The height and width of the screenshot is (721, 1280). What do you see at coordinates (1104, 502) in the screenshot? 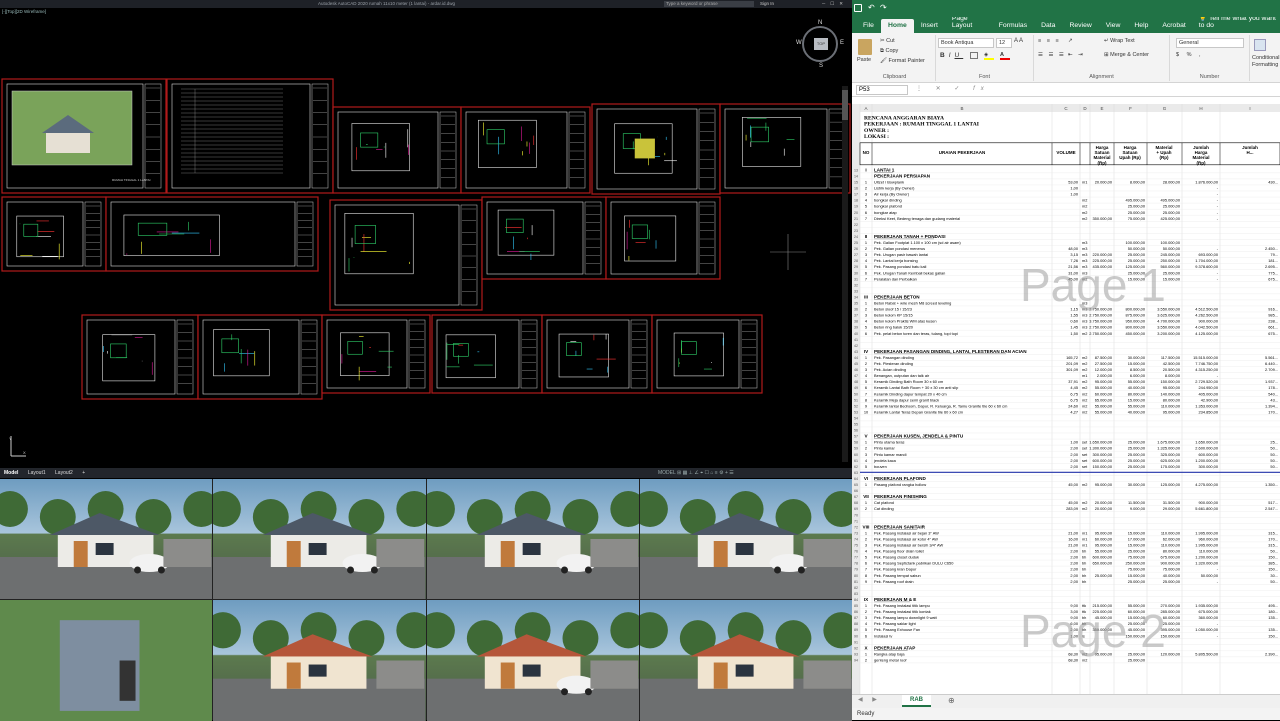
I see `table-cell: 20.000,00` at bounding box center [1104, 502].